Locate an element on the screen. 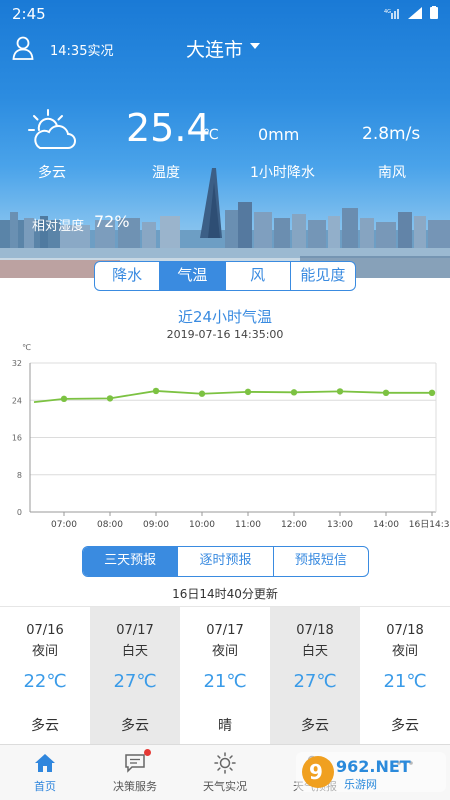  humidity-label: 相对湿度 is located at coordinates (58, 226).